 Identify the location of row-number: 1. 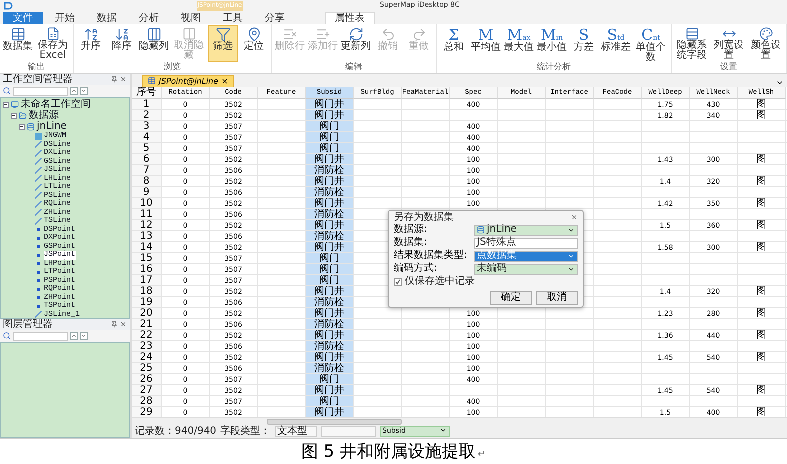
(147, 104).